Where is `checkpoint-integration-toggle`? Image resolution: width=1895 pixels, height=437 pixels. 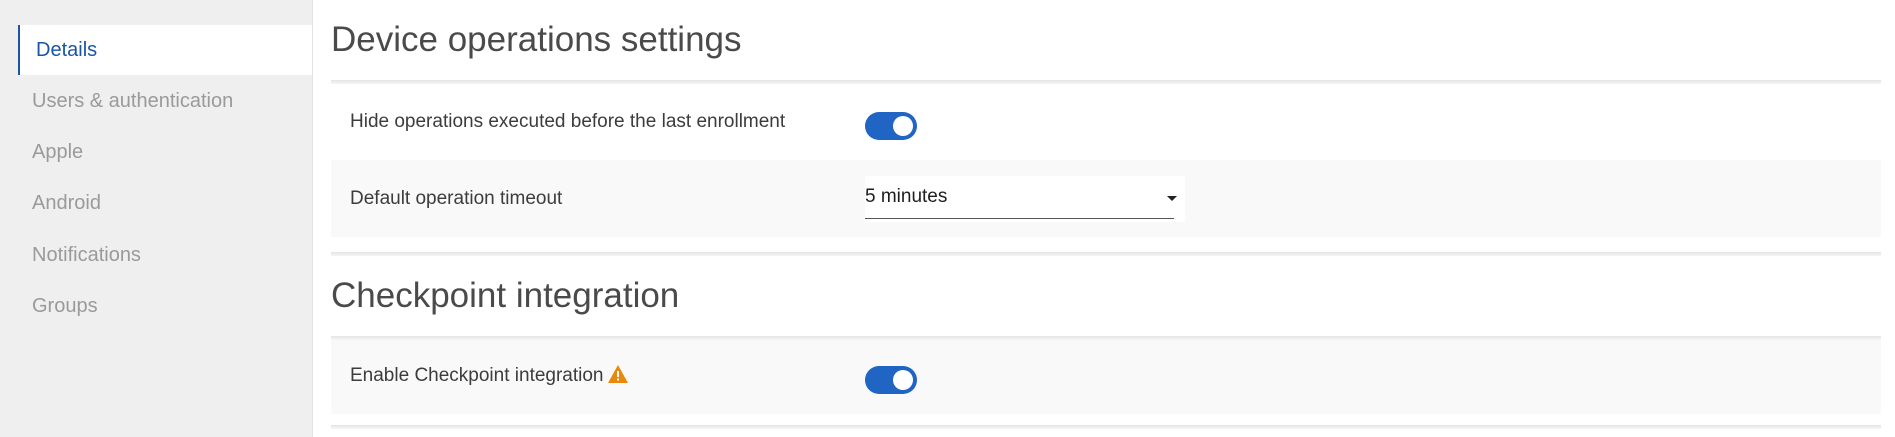 checkpoint-integration-toggle is located at coordinates (891, 380).